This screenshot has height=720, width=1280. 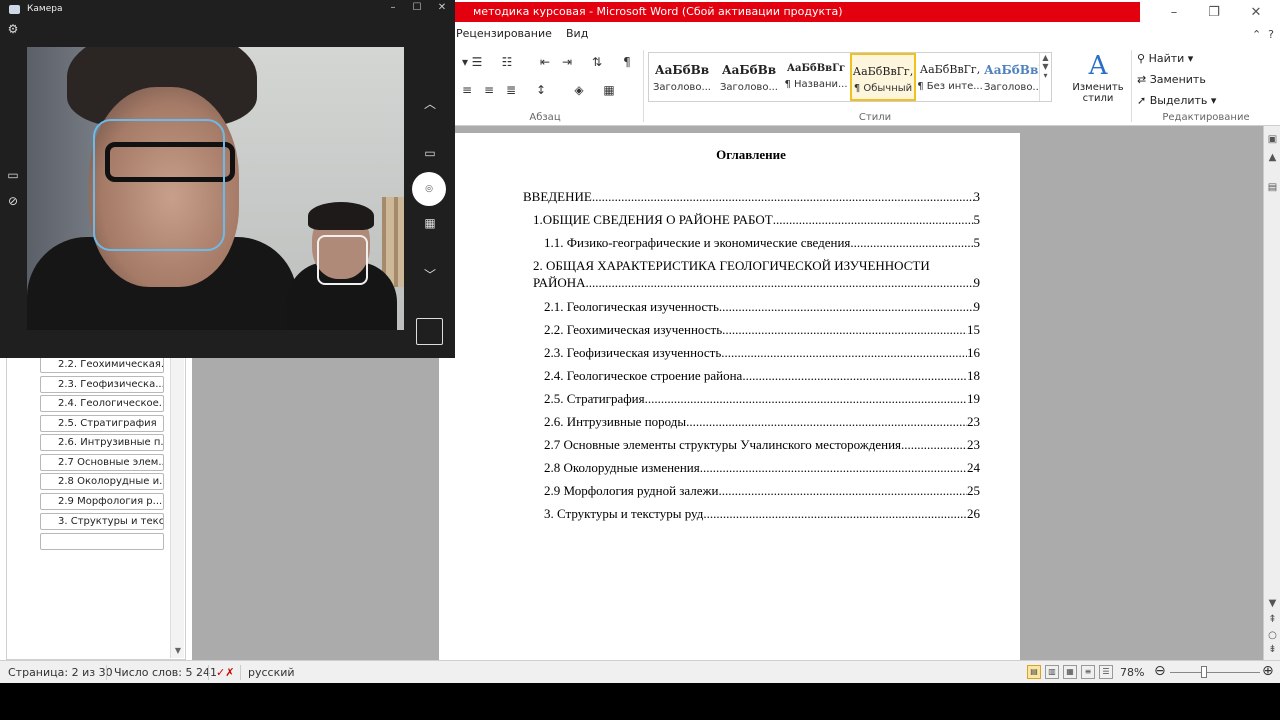 I want to click on toc-entry: 2.4. Геологическое строение района18, so click(x=762, y=376).